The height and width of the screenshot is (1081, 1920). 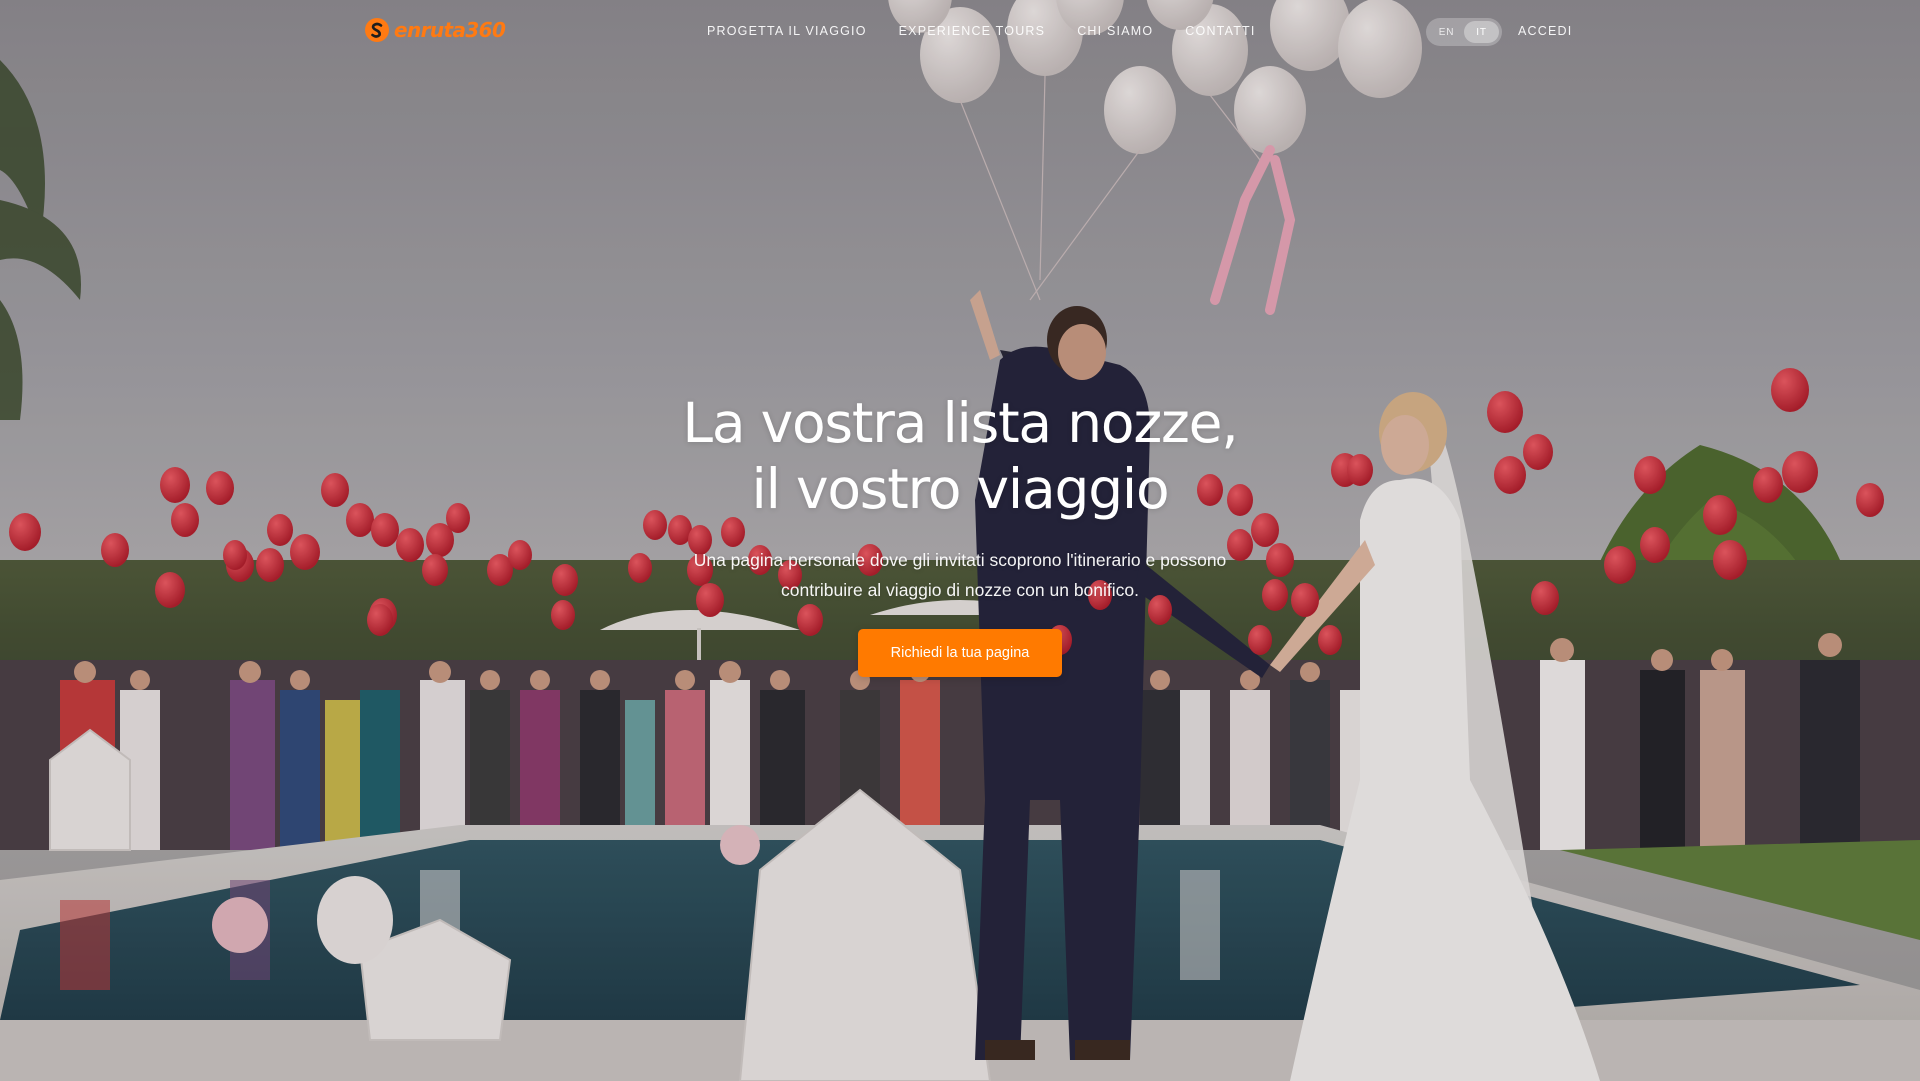 What do you see at coordinates (960, 423) in the screenshot?
I see `hero-title-line-1: La vostra lista nozze,` at bounding box center [960, 423].